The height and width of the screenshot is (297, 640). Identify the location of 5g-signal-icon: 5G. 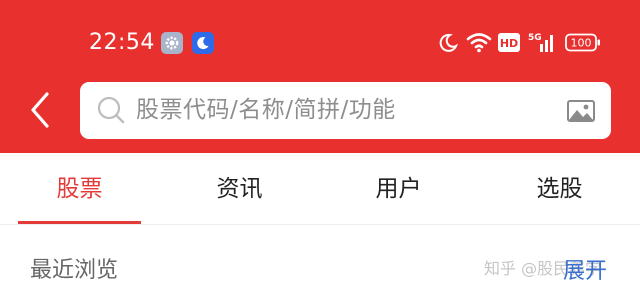
(540, 42).